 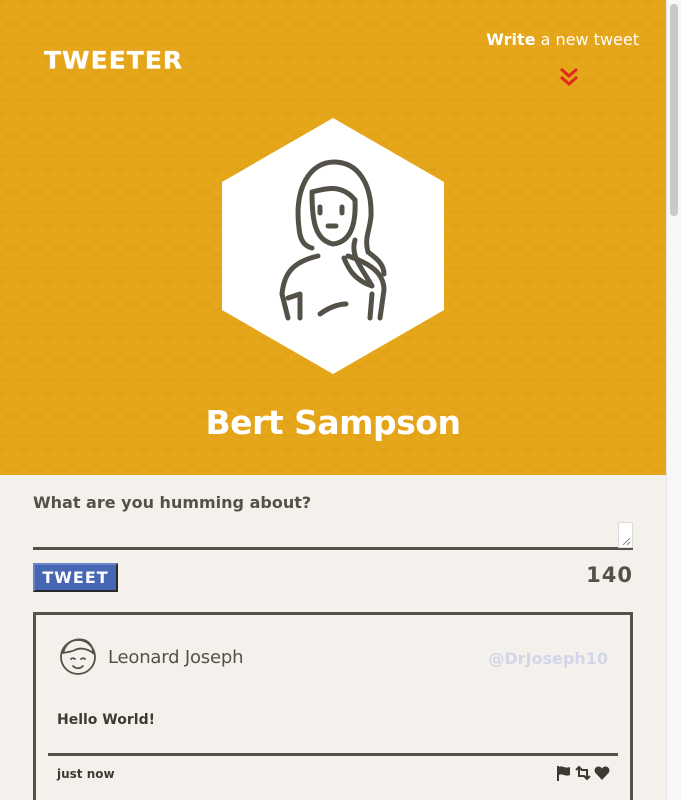 I want to click on compose-link-bold: Write, so click(x=511, y=39).